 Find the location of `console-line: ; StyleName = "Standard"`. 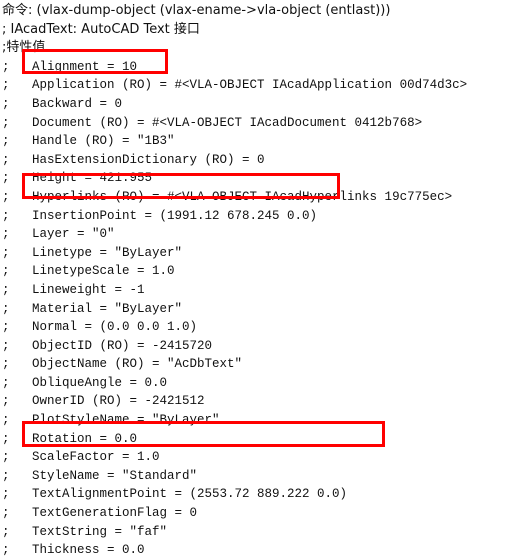

console-line: ; StyleName = "Standard" is located at coordinates (100, 475).